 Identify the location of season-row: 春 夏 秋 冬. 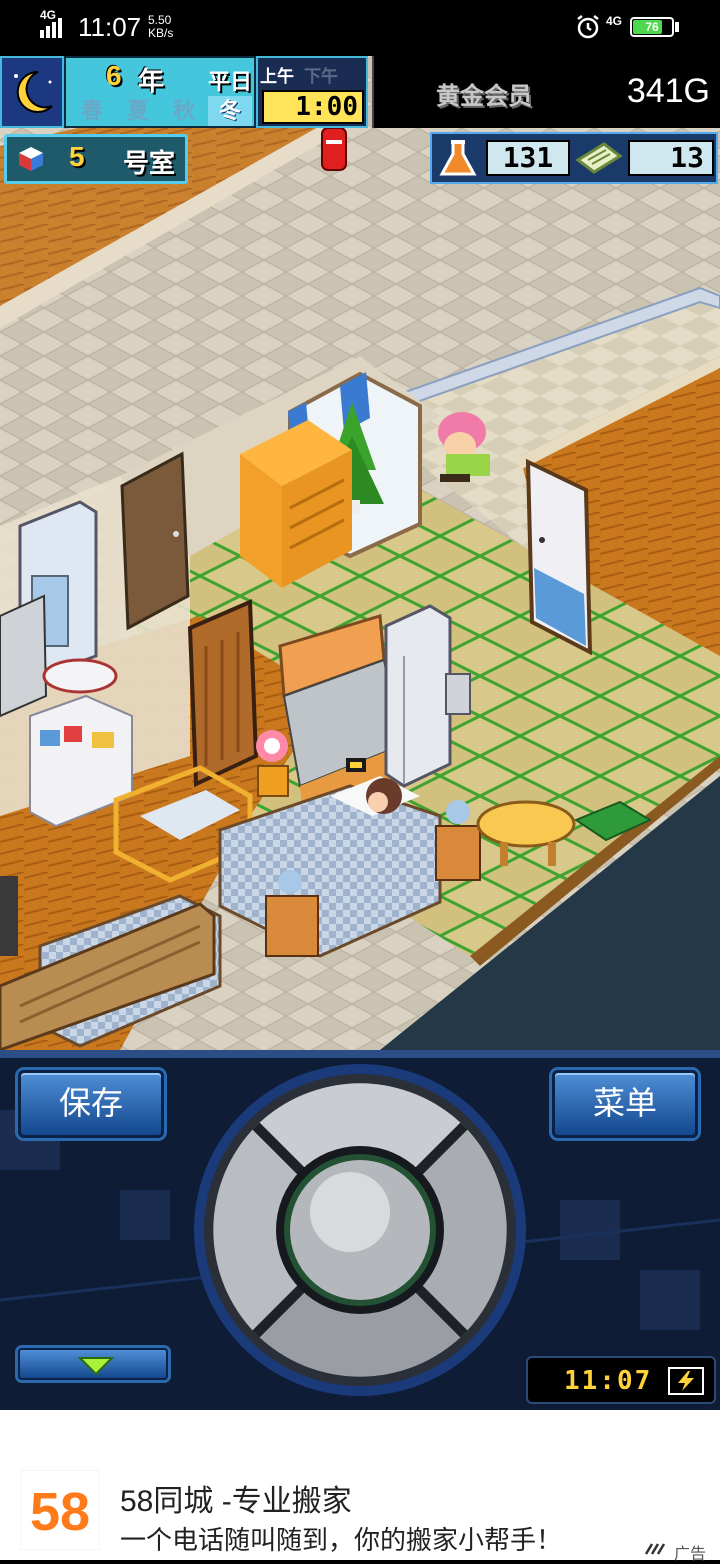
(162, 111).